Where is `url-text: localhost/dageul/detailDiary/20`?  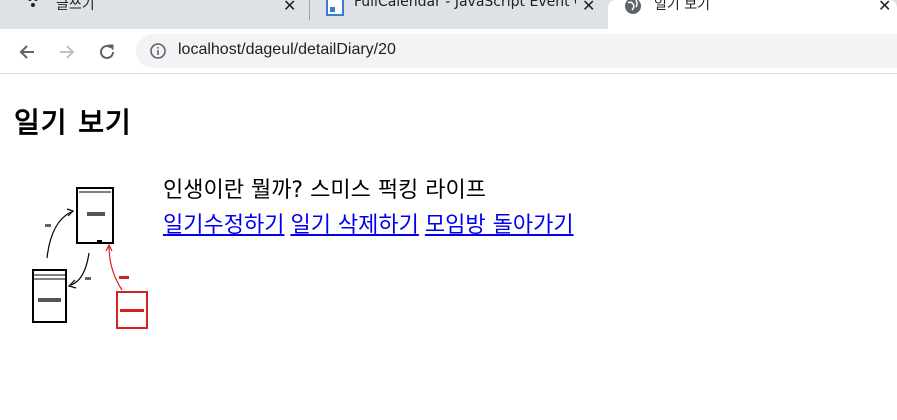
url-text: localhost/dageul/detailDiary/20 is located at coordinates (287, 49).